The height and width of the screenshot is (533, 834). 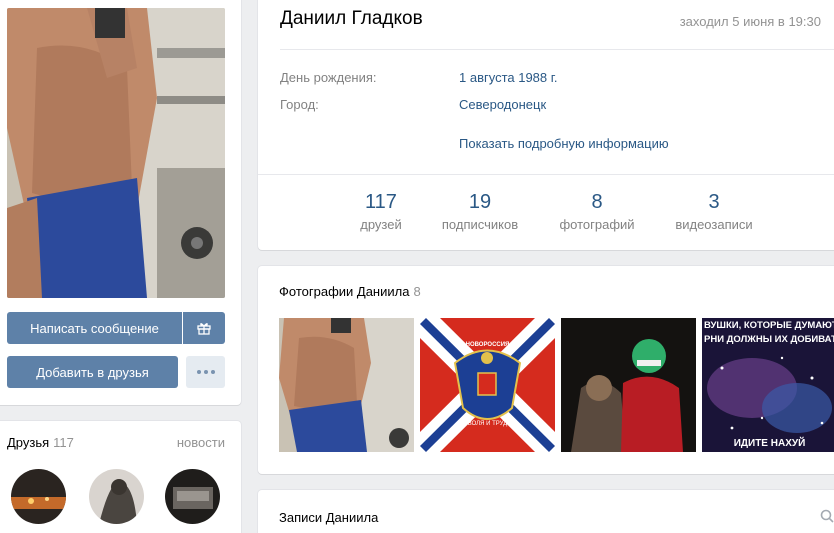 I want to click on add-friend-button: Добавить в друзья, so click(x=92, y=372).